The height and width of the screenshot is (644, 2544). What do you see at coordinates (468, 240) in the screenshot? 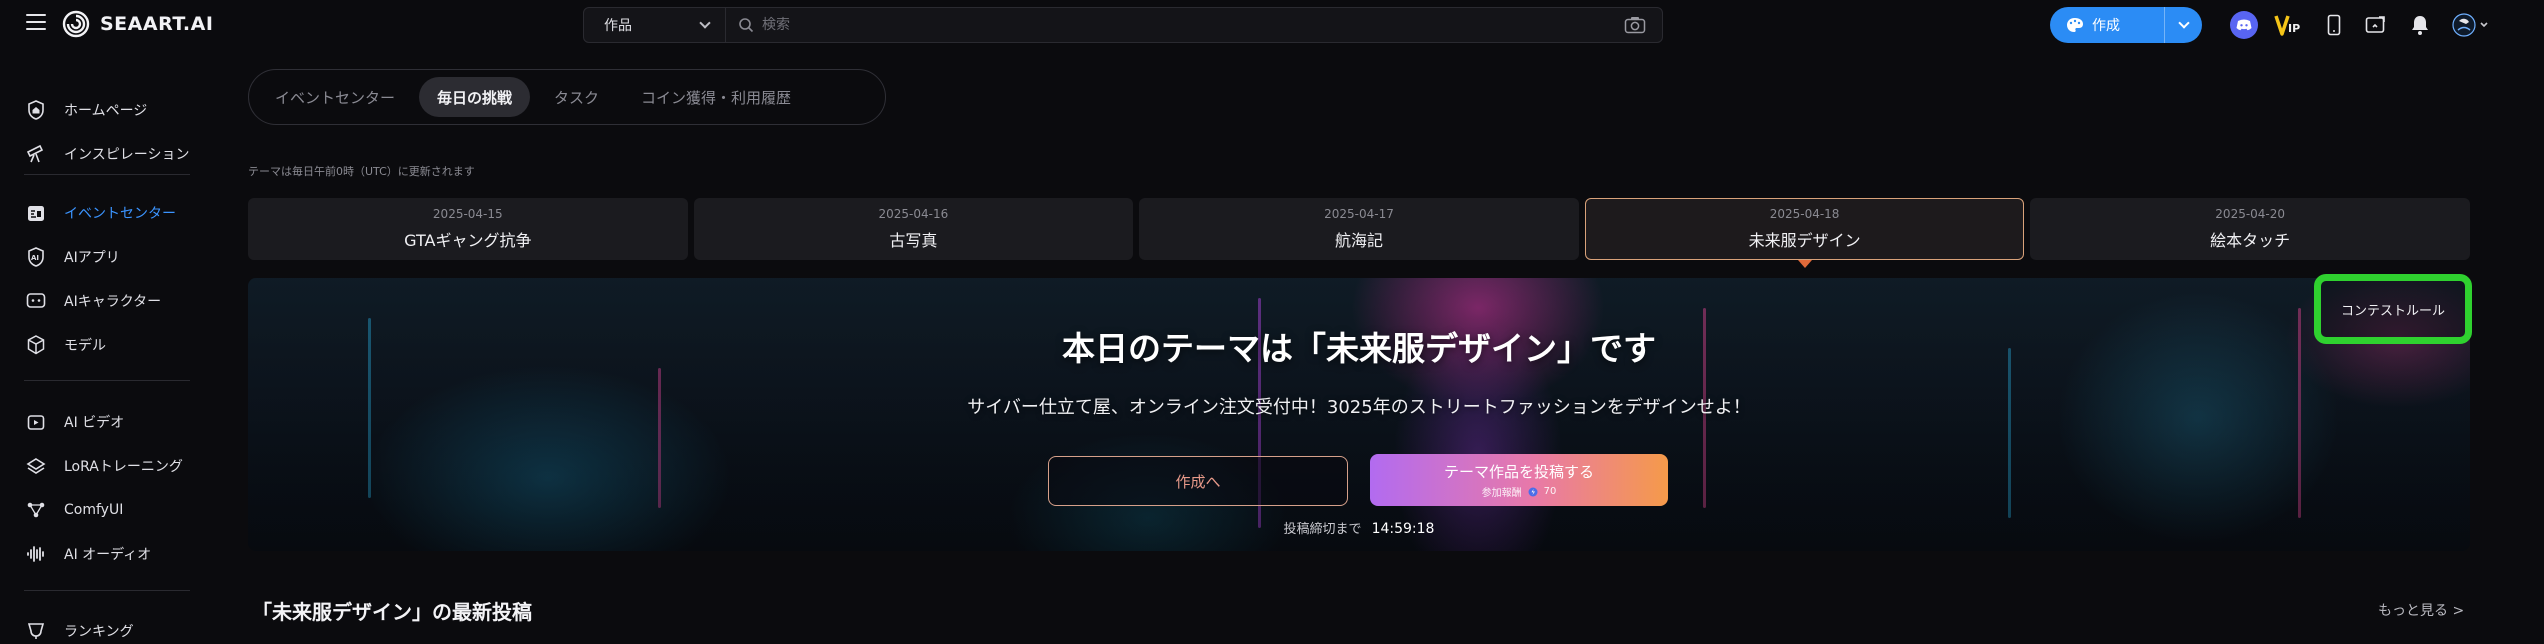
I see `day-theme: GTAギャング抗争` at bounding box center [468, 240].